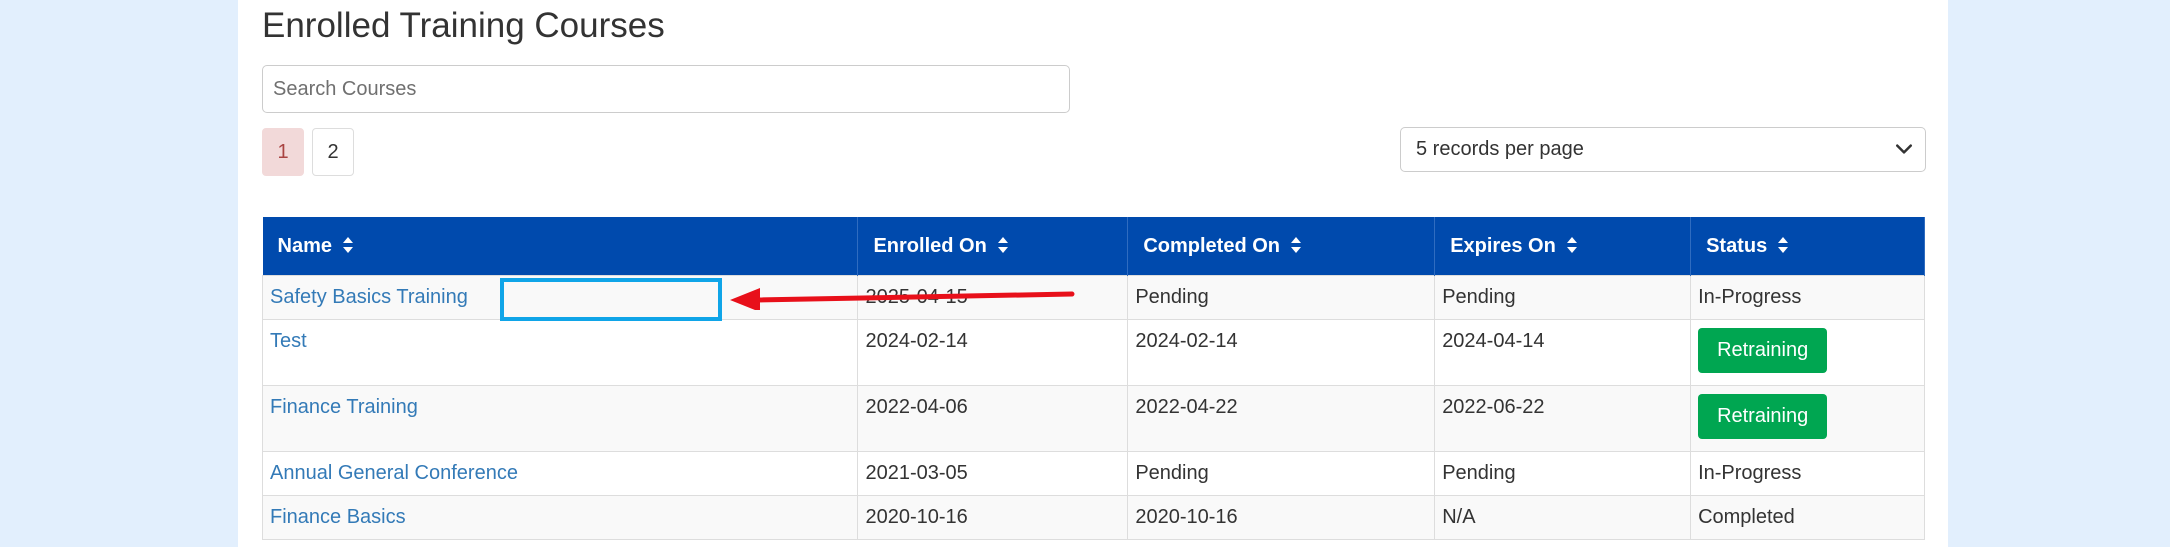 The width and height of the screenshot is (2170, 547). I want to click on column-header-expires-on: Expires On, so click(1563, 246).